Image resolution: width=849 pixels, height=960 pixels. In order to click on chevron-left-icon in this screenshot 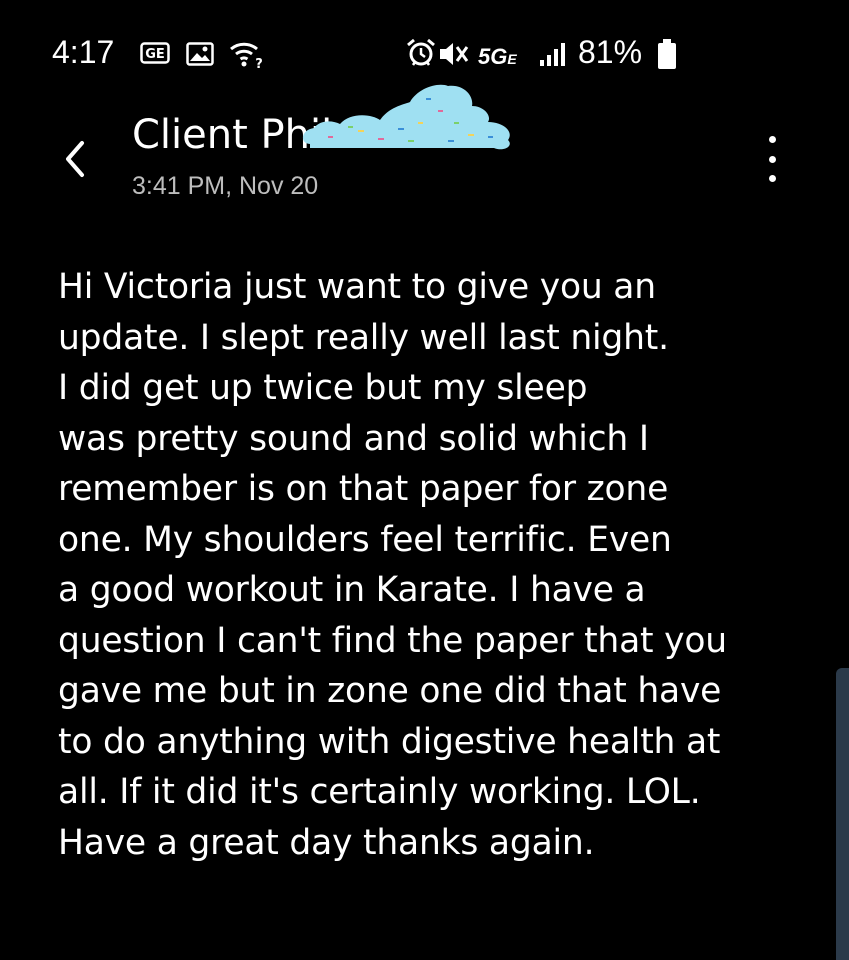, I will do `click(75, 159)`.